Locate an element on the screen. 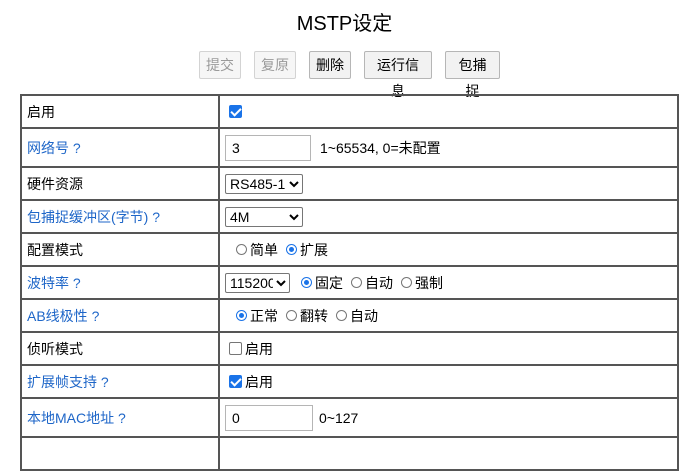 The image size is (689, 471). auto-radio is located at coordinates (356, 282).